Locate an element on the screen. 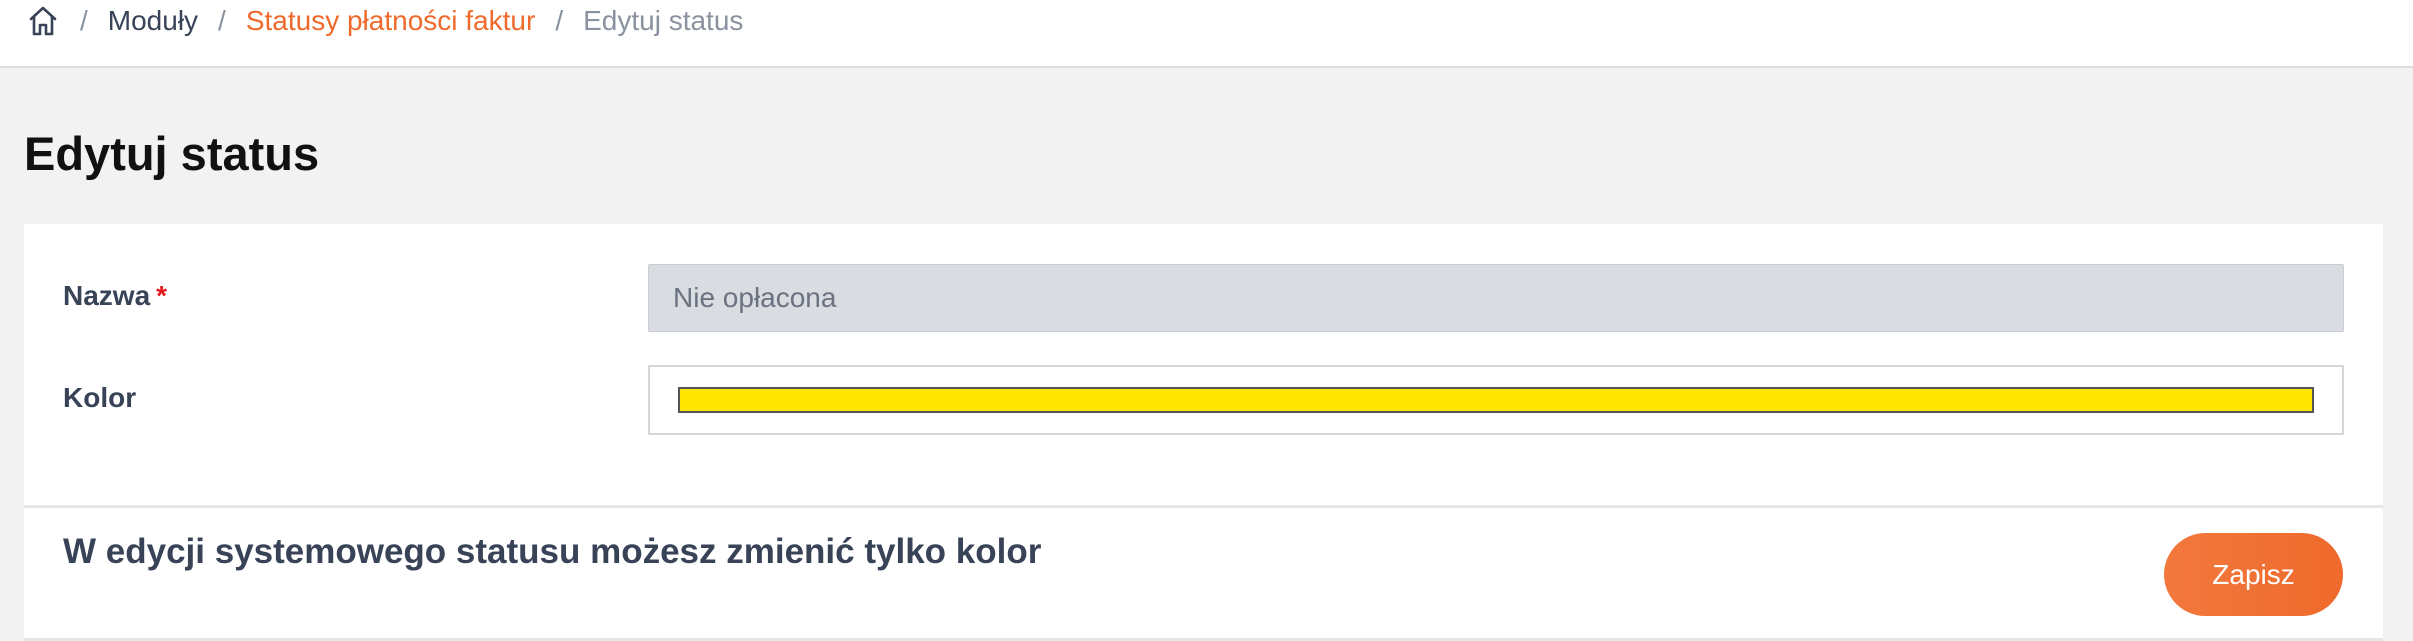 This screenshot has width=2413, height=641. color-swatch is located at coordinates (1496, 400).